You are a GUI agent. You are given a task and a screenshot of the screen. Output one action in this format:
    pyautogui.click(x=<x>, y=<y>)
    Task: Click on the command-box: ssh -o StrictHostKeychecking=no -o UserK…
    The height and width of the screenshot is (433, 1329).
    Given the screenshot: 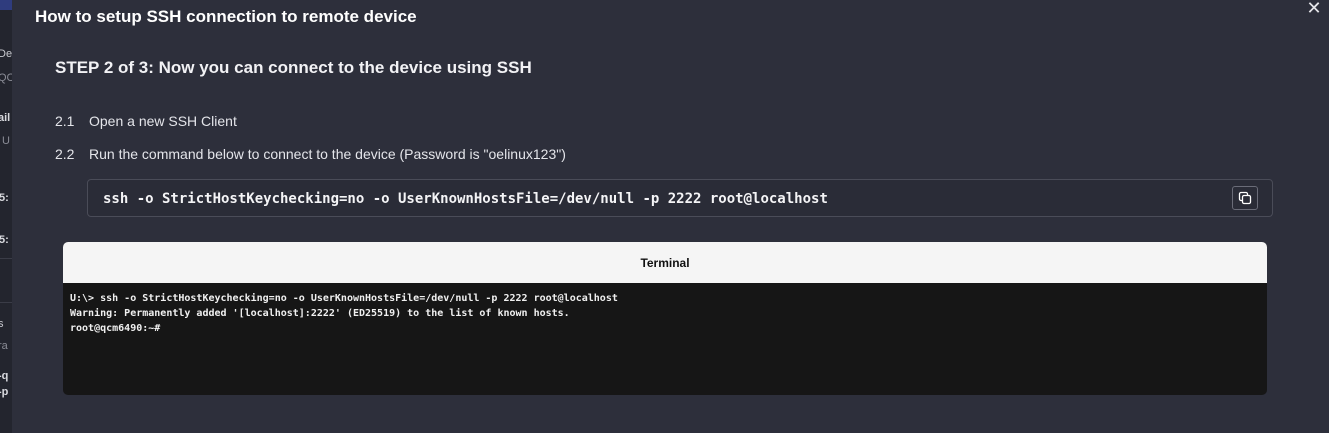 What is the action you would take?
    pyautogui.click(x=680, y=198)
    